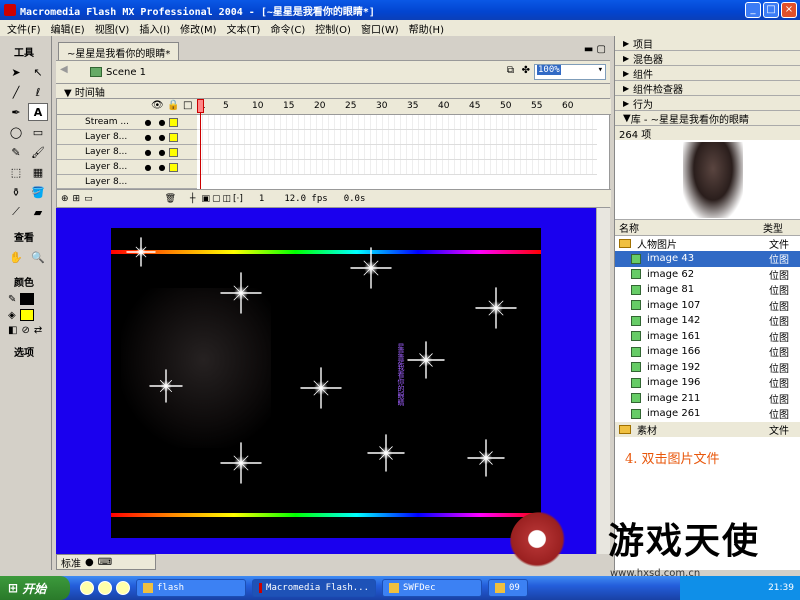  What do you see at coordinates (773, 227) in the screenshot?
I see `column-type: 类型` at bounding box center [773, 227].